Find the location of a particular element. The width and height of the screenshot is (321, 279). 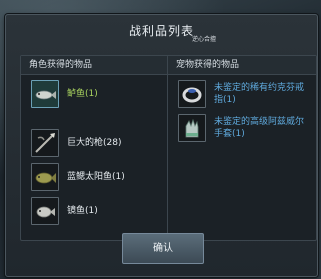

loot-item: 巨大的枪(28) is located at coordinates (98, 143).